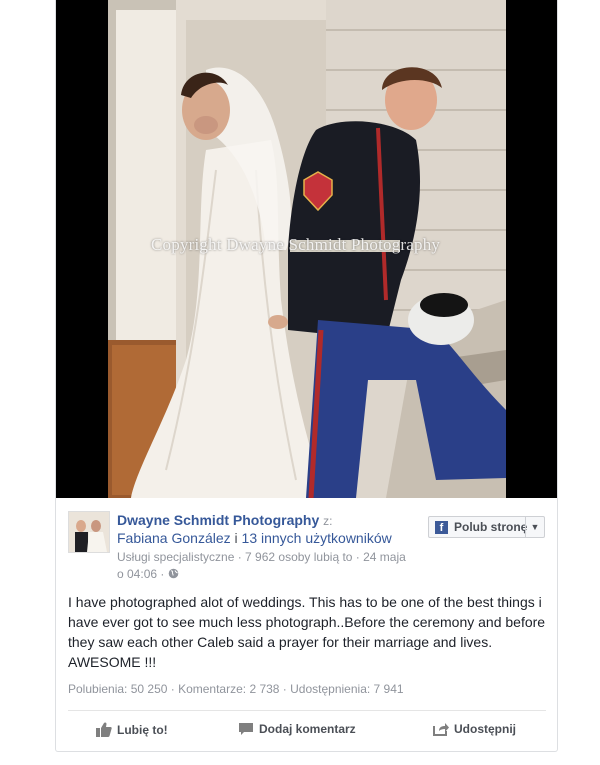 The image size is (600, 765). What do you see at coordinates (218, 520) in the screenshot?
I see `page-name-link: Dwayne Schmidt Photography` at bounding box center [218, 520].